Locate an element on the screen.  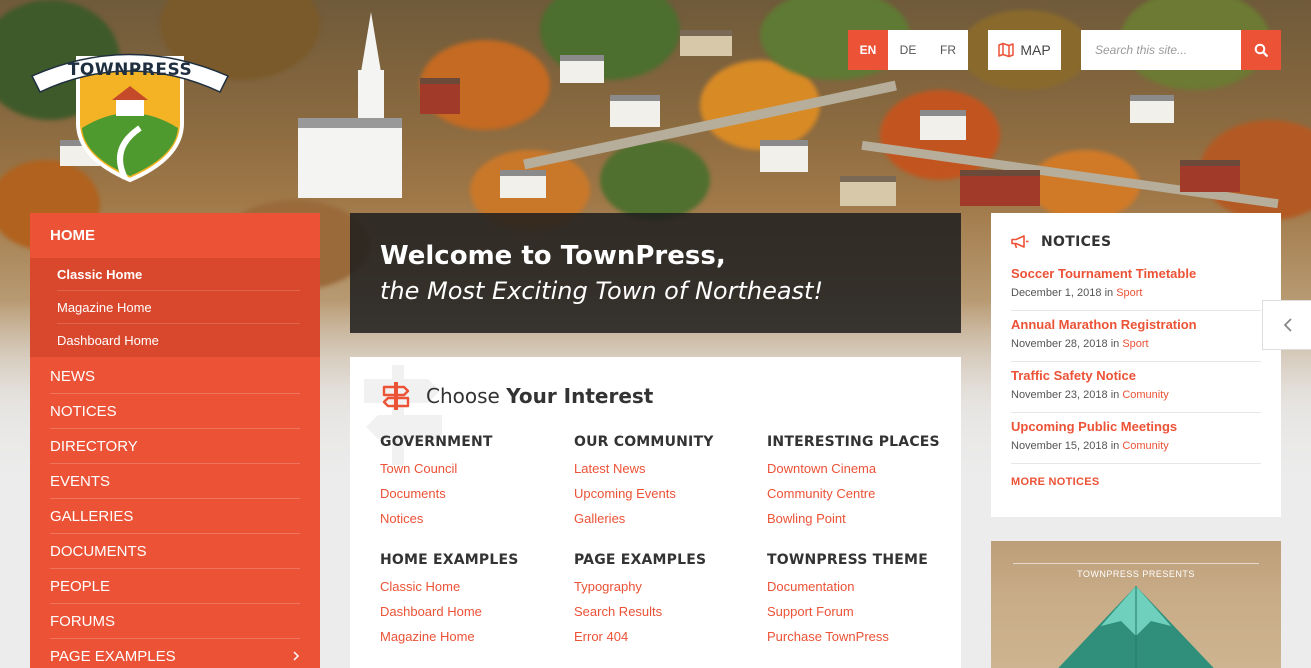
lang-fr-button: FR is located at coordinates (948, 50).